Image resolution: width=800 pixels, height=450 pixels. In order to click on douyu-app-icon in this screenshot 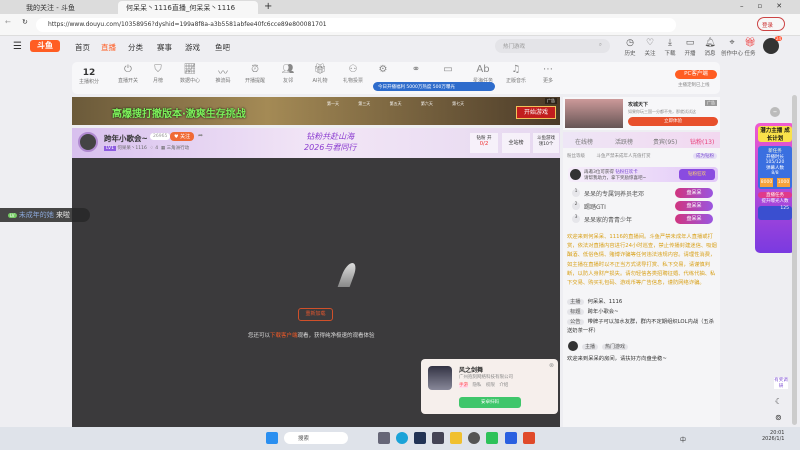, I will do `click(529, 438)`.